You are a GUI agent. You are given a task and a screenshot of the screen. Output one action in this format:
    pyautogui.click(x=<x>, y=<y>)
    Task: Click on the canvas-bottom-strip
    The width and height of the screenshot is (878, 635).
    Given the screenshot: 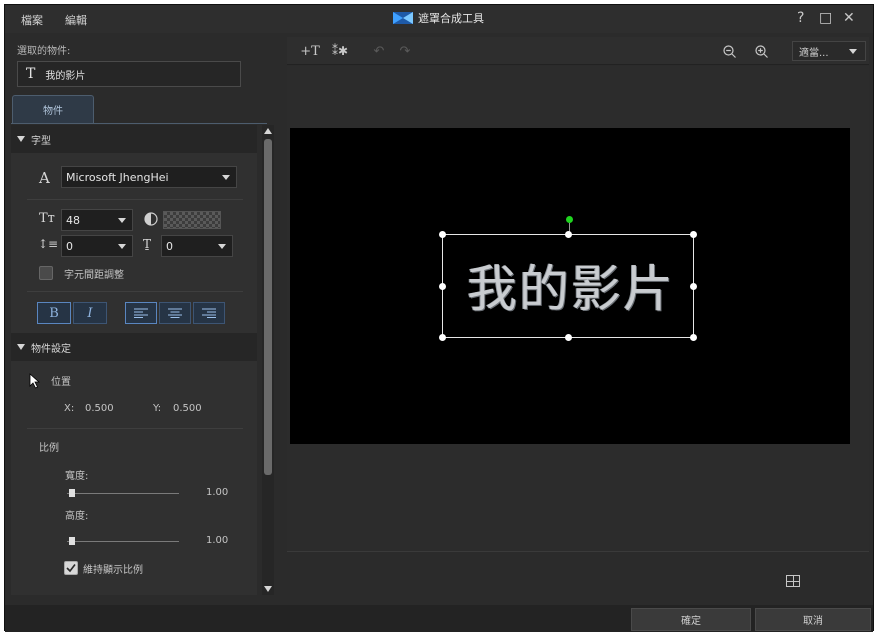 What is the action you would take?
    pyautogui.click(x=578, y=576)
    